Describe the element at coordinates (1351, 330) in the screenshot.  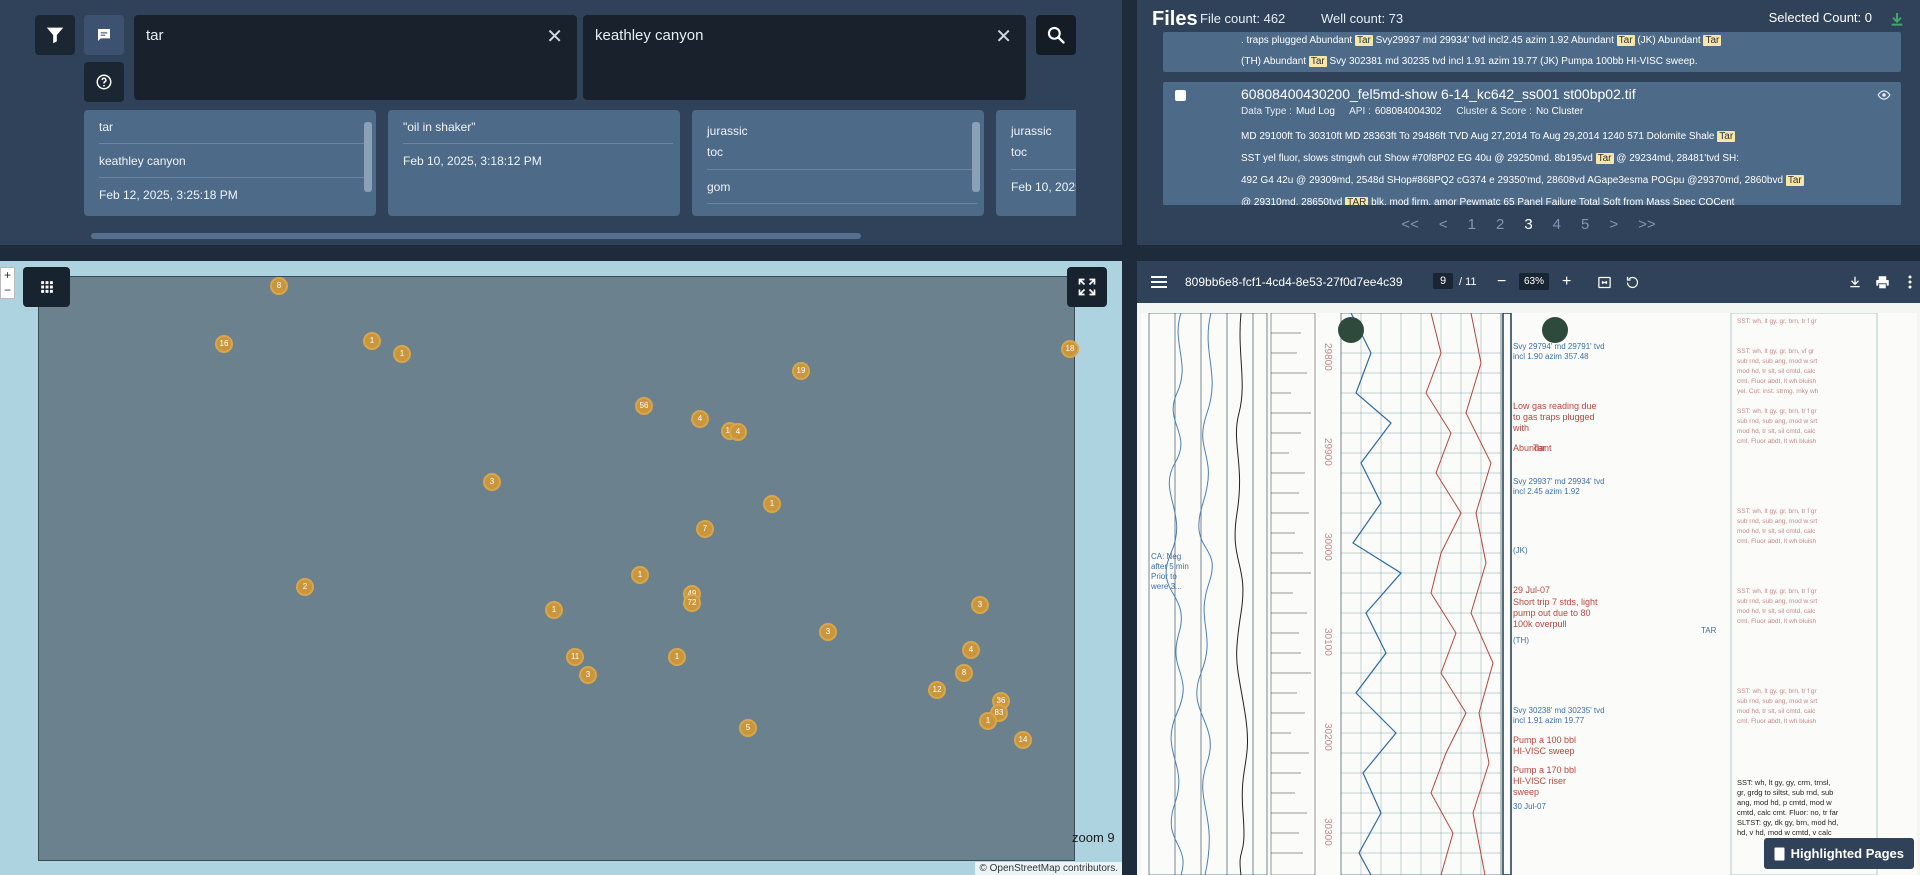
I see `marker-dot` at that location.